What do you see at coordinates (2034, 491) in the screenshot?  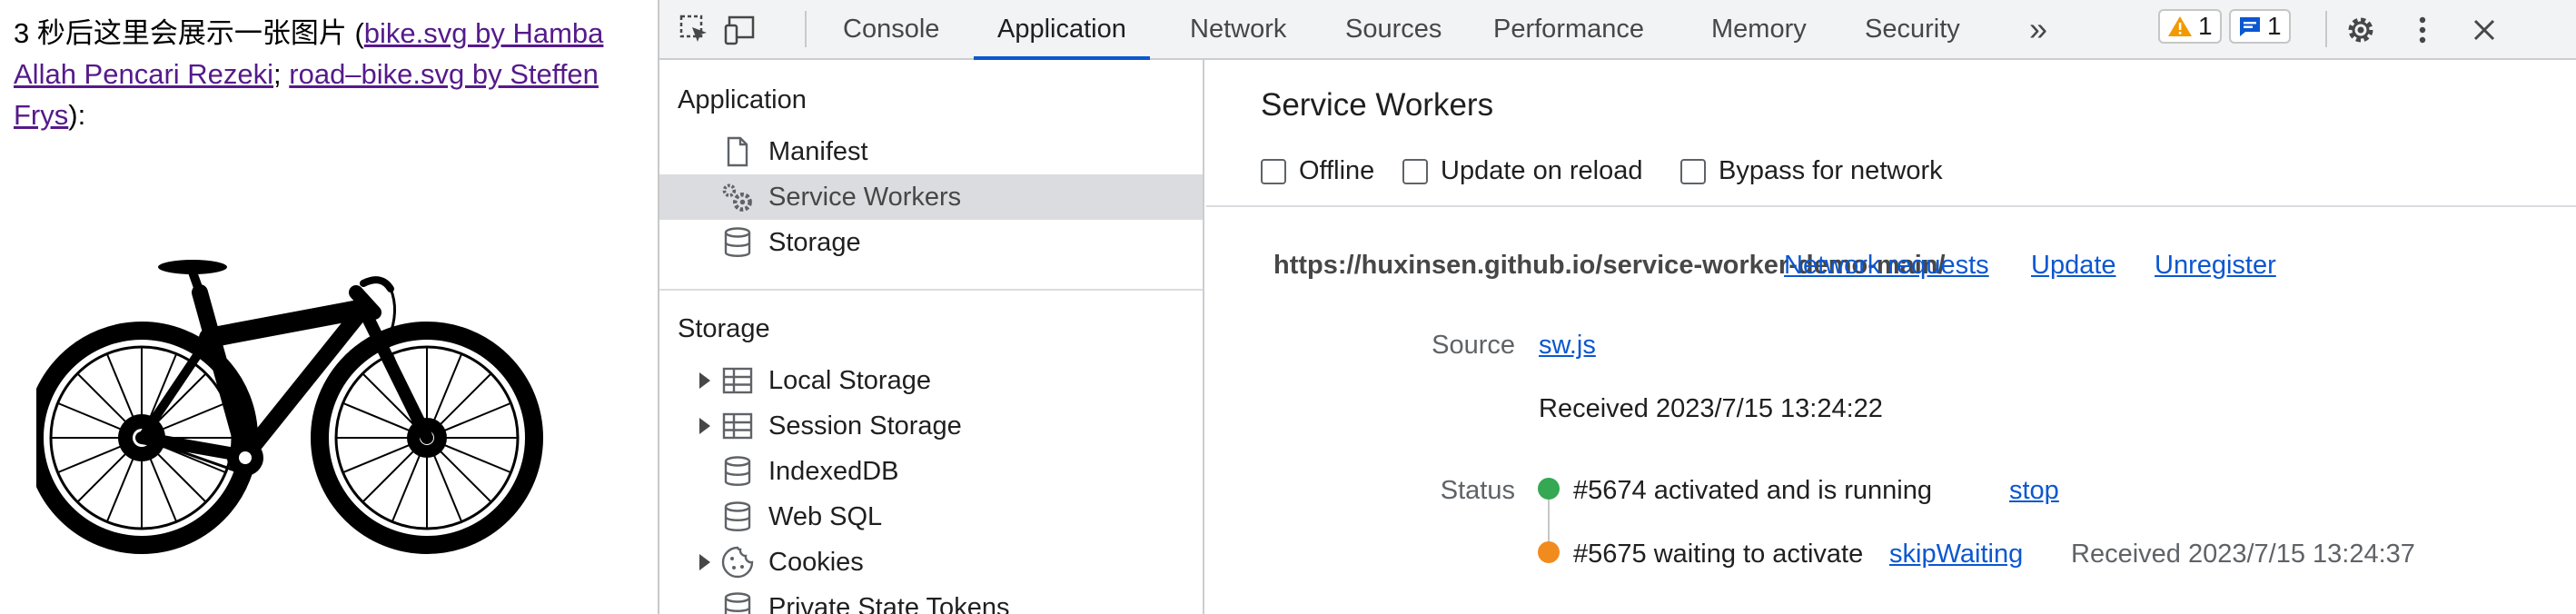 I see `stop-link: stop` at bounding box center [2034, 491].